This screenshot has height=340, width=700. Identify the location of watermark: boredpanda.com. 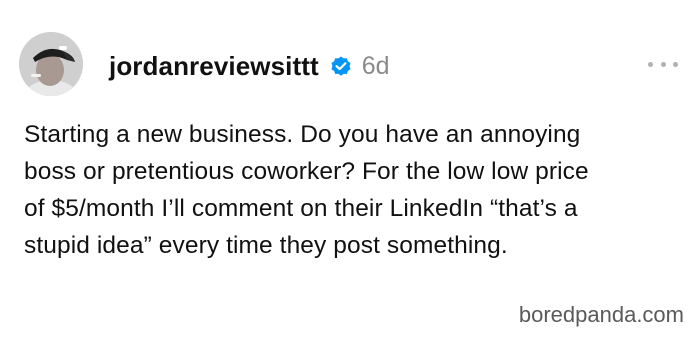
(601, 314).